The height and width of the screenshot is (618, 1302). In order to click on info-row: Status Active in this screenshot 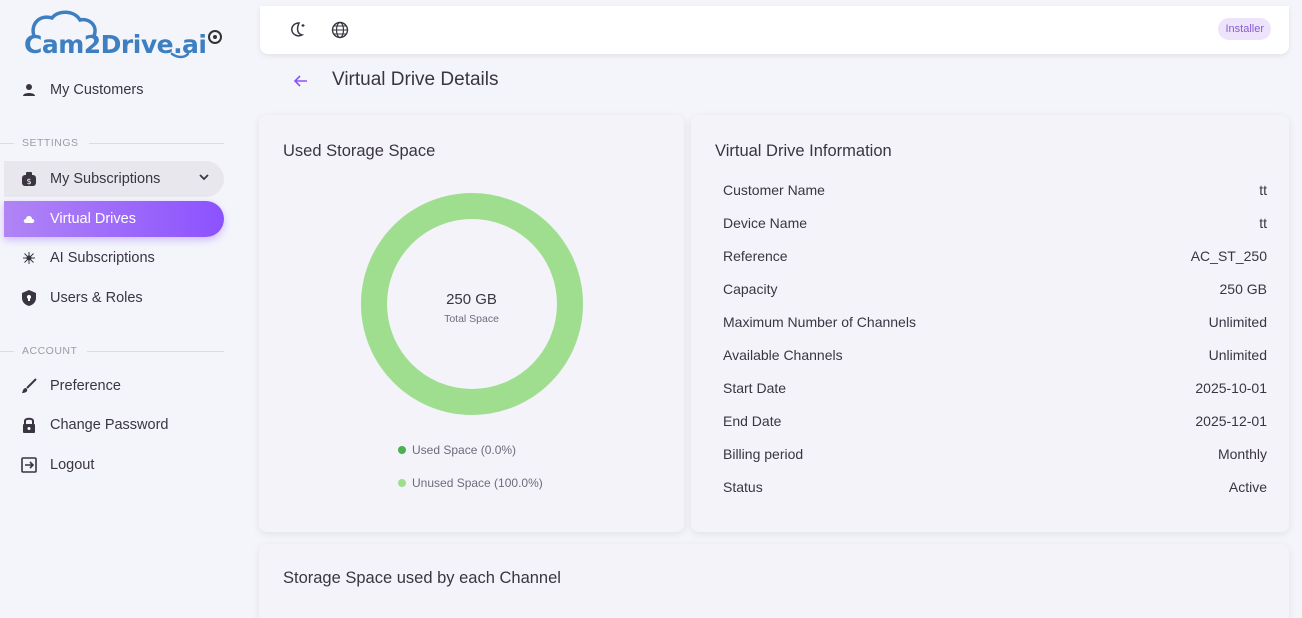, I will do `click(995, 487)`.